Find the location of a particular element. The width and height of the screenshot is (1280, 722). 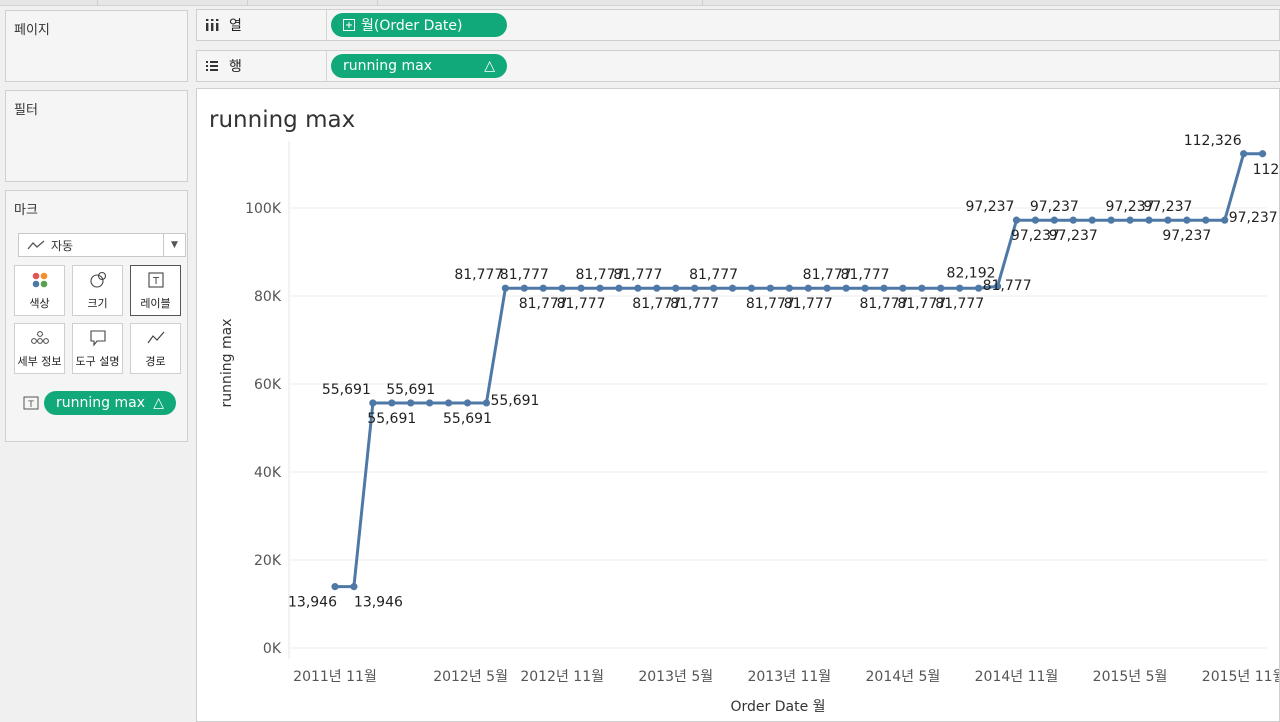

rows-shelf-label: 행 is located at coordinates (262, 66).